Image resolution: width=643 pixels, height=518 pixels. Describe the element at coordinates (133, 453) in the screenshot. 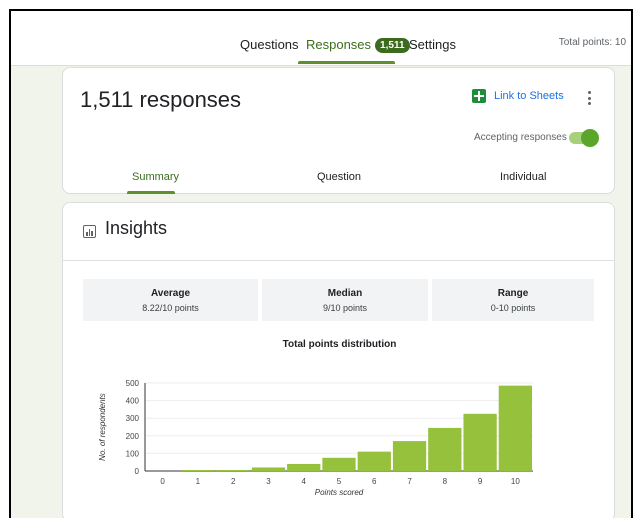

I see `y-tick-label: 100` at that location.